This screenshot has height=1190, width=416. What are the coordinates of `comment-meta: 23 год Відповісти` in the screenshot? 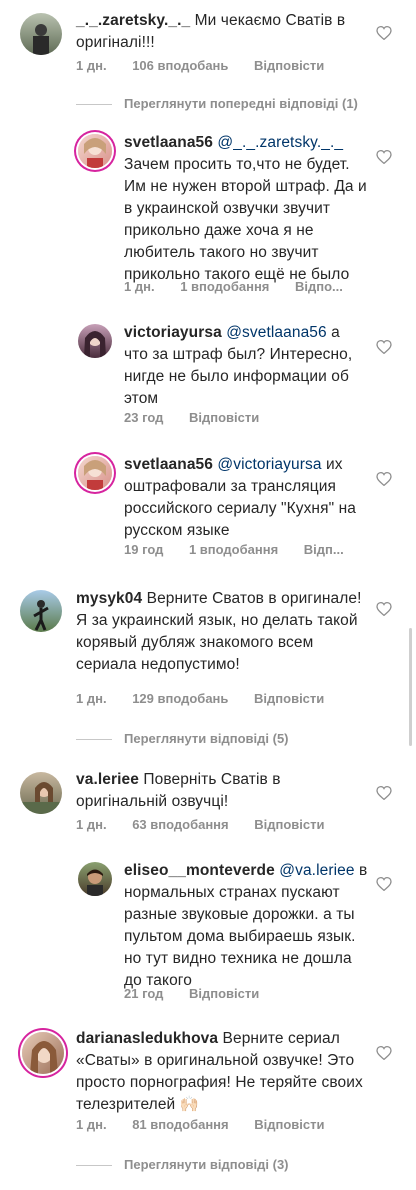 It's located at (202, 417).